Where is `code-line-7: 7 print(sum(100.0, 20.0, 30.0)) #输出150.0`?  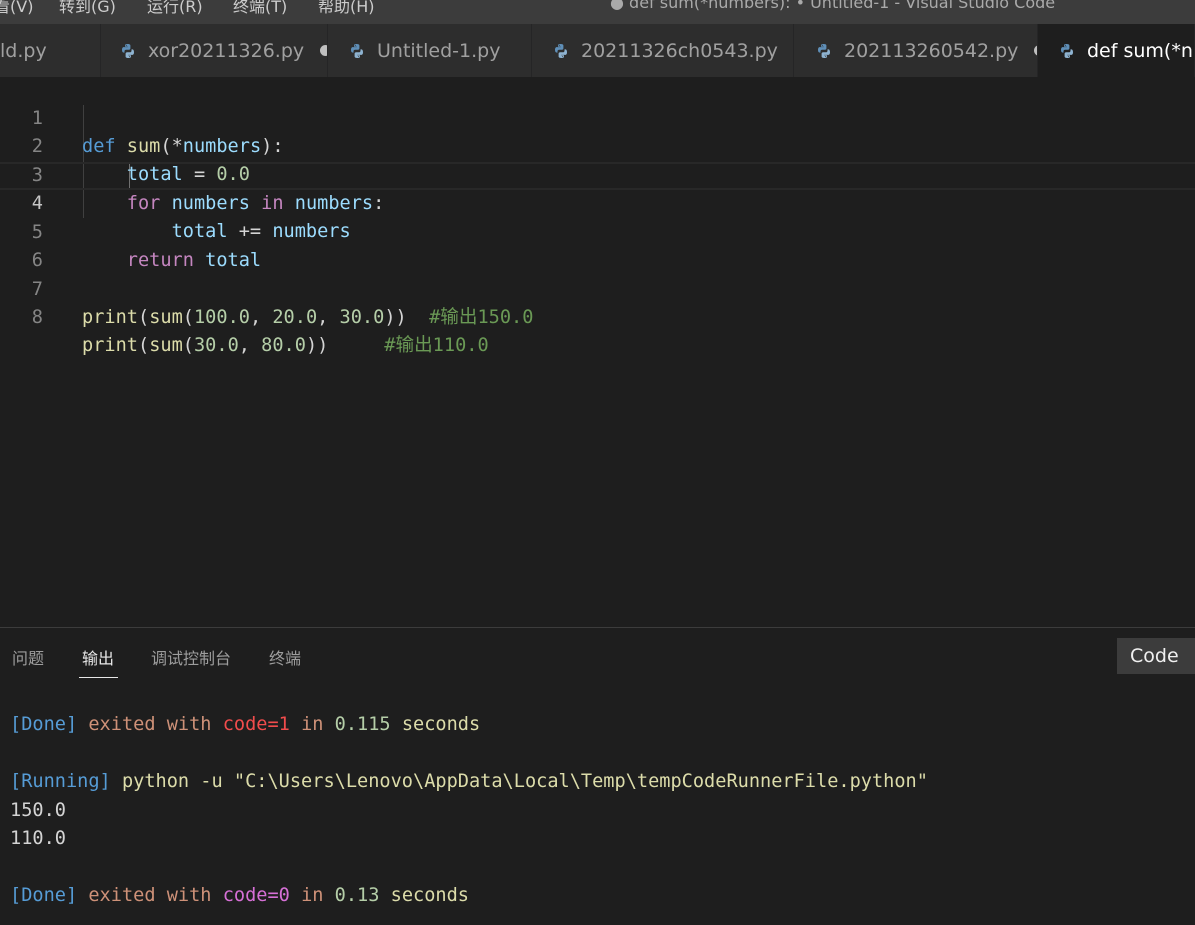
code-line-7: 7 print(sum(100.0, 20.0, 30.0)) #输出150.0 is located at coordinates (597, 288).